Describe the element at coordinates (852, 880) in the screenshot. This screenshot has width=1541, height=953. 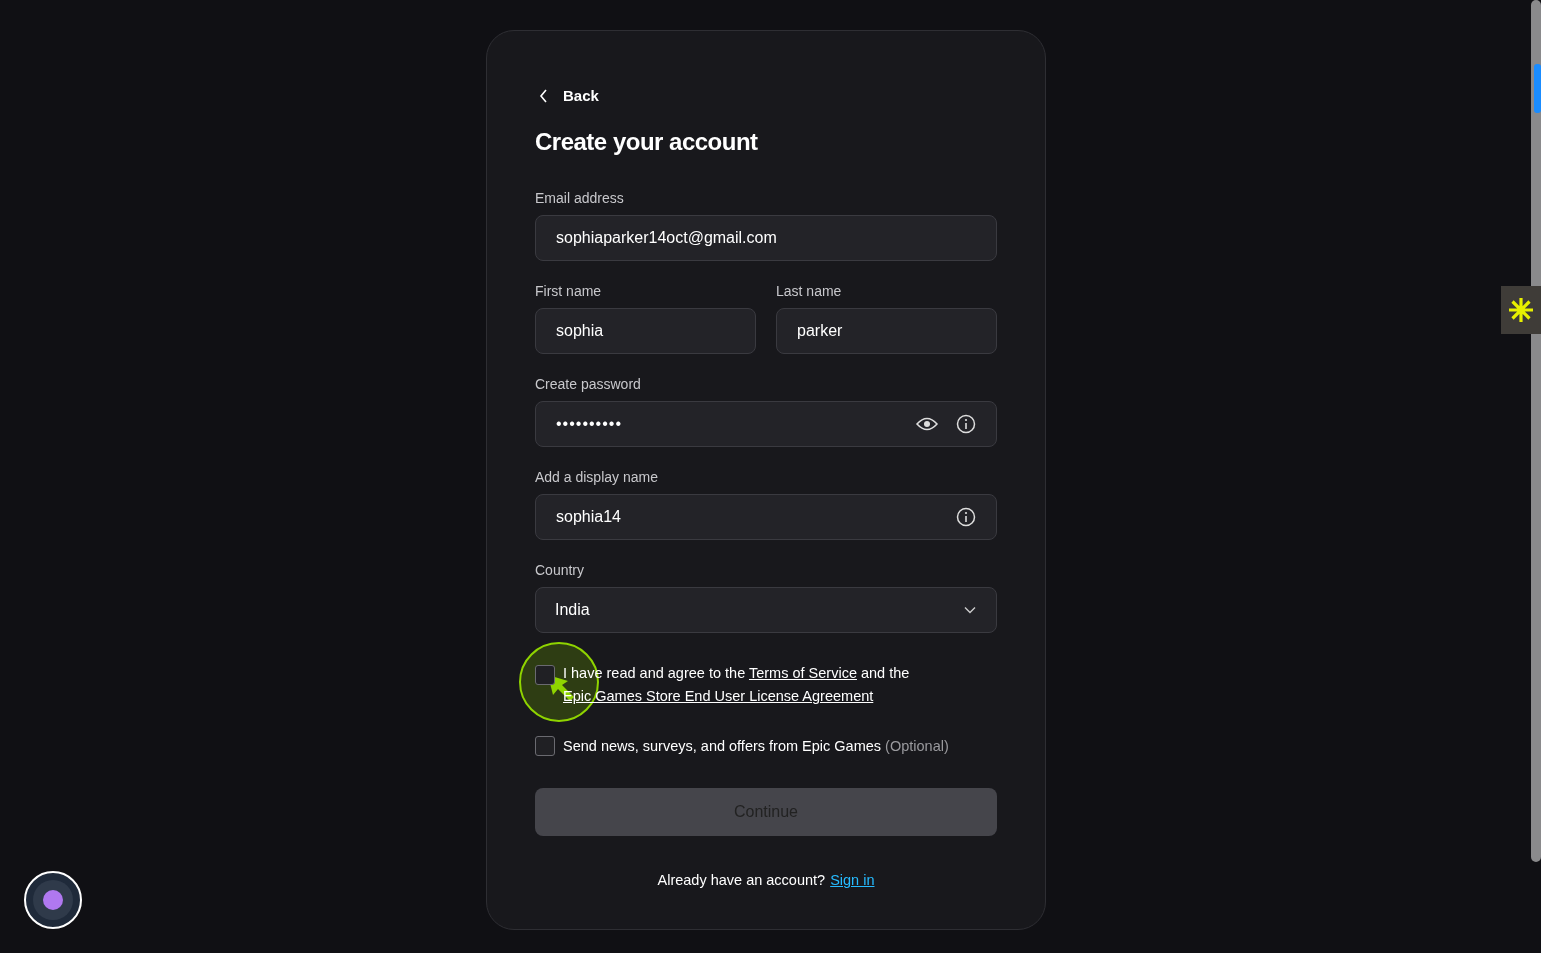
I see `sign-in-link: Sign in` at that location.